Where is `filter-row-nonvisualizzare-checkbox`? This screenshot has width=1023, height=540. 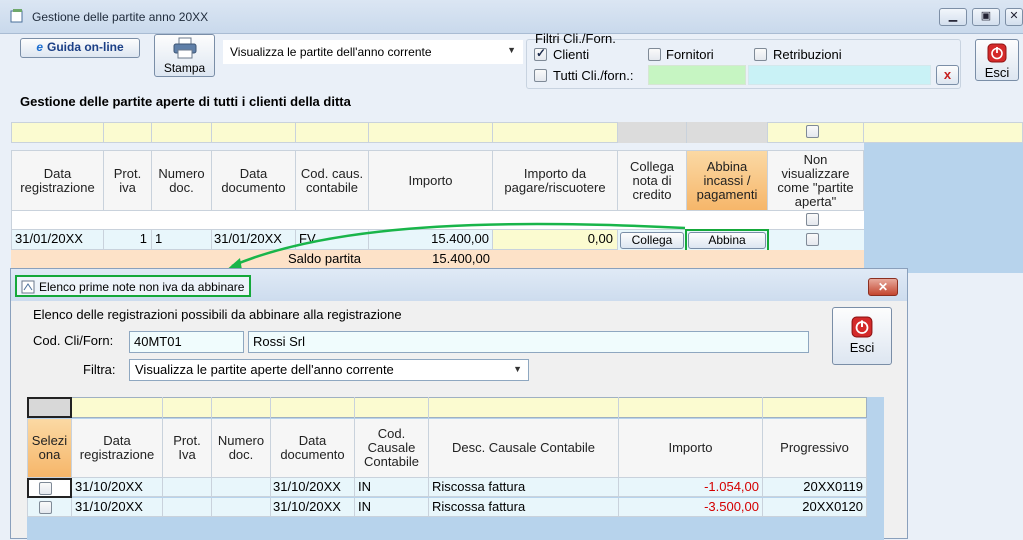 filter-row-nonvisualizzare-checkbox is located at coordinates (812, 131).